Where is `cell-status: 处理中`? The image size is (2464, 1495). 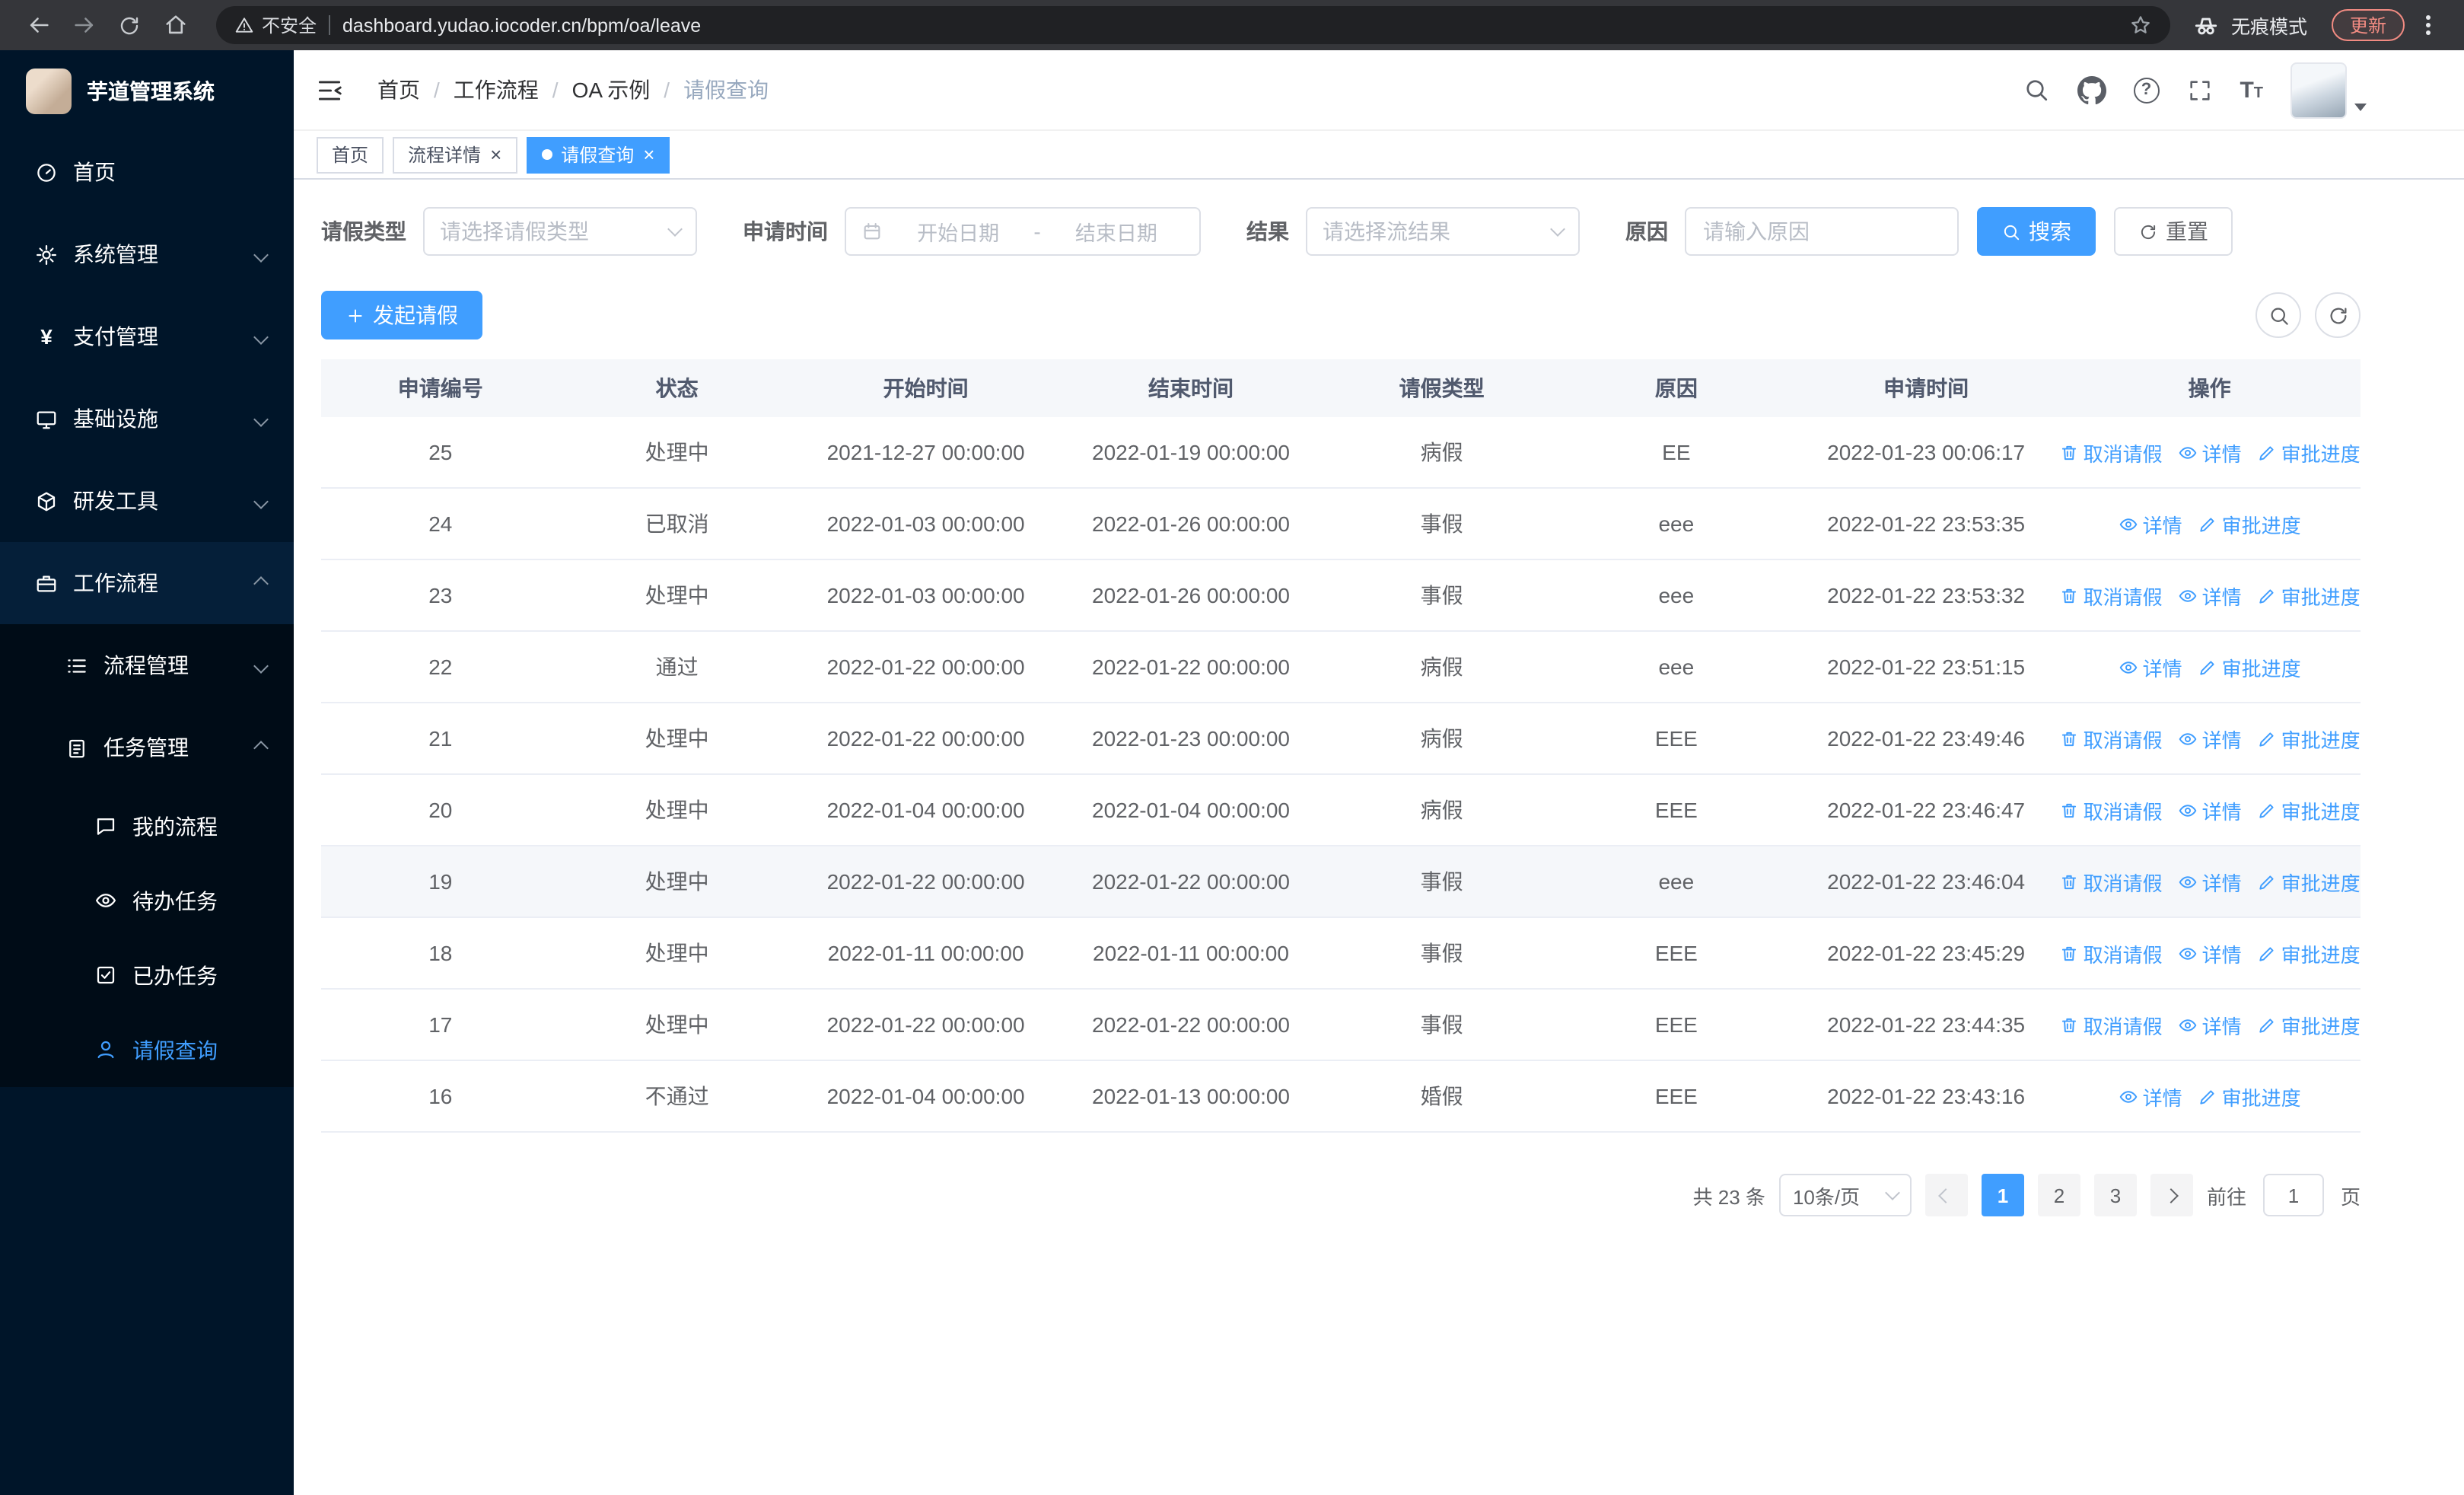
cell-status: 处理中 is located at coordinates (677, 810).